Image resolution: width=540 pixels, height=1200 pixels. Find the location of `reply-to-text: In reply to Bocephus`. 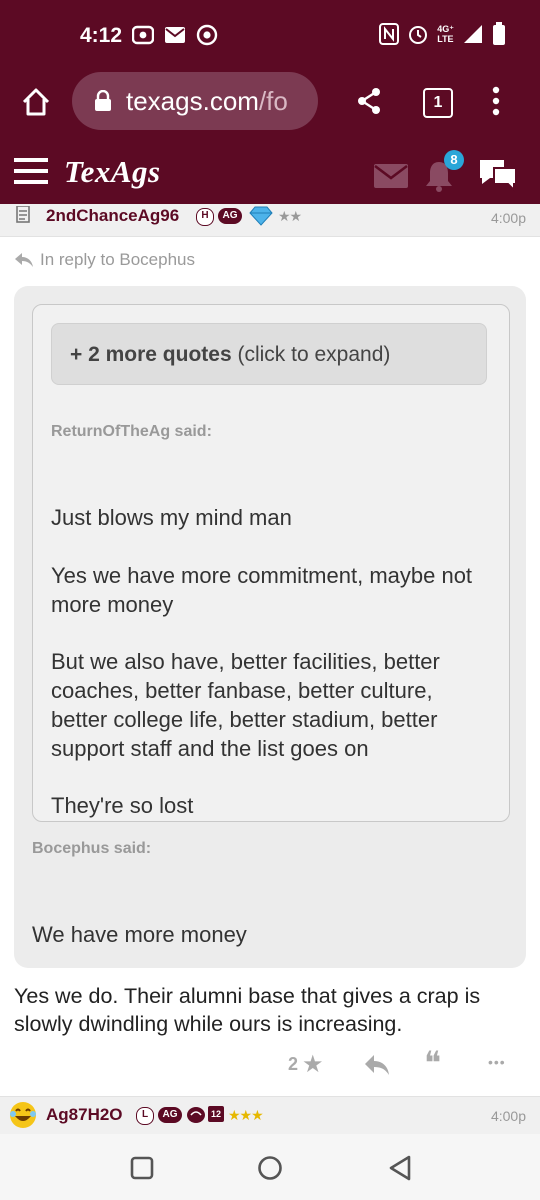

reply-to-text: In reply to Bocephus is located at coordinates (117, 259).